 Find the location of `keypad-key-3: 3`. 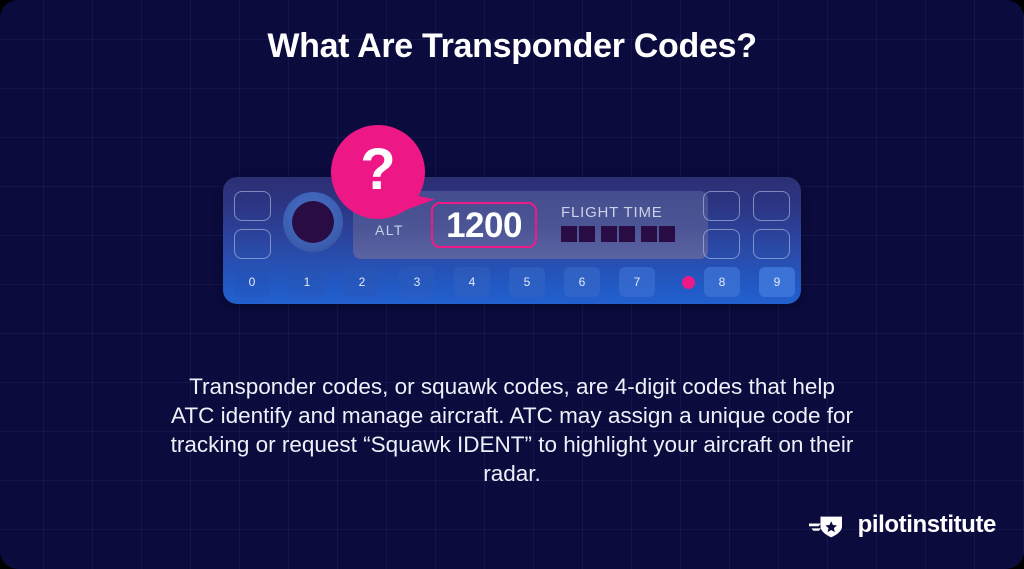

keypad-key-3: 3 is located at coordinates (417, 282).